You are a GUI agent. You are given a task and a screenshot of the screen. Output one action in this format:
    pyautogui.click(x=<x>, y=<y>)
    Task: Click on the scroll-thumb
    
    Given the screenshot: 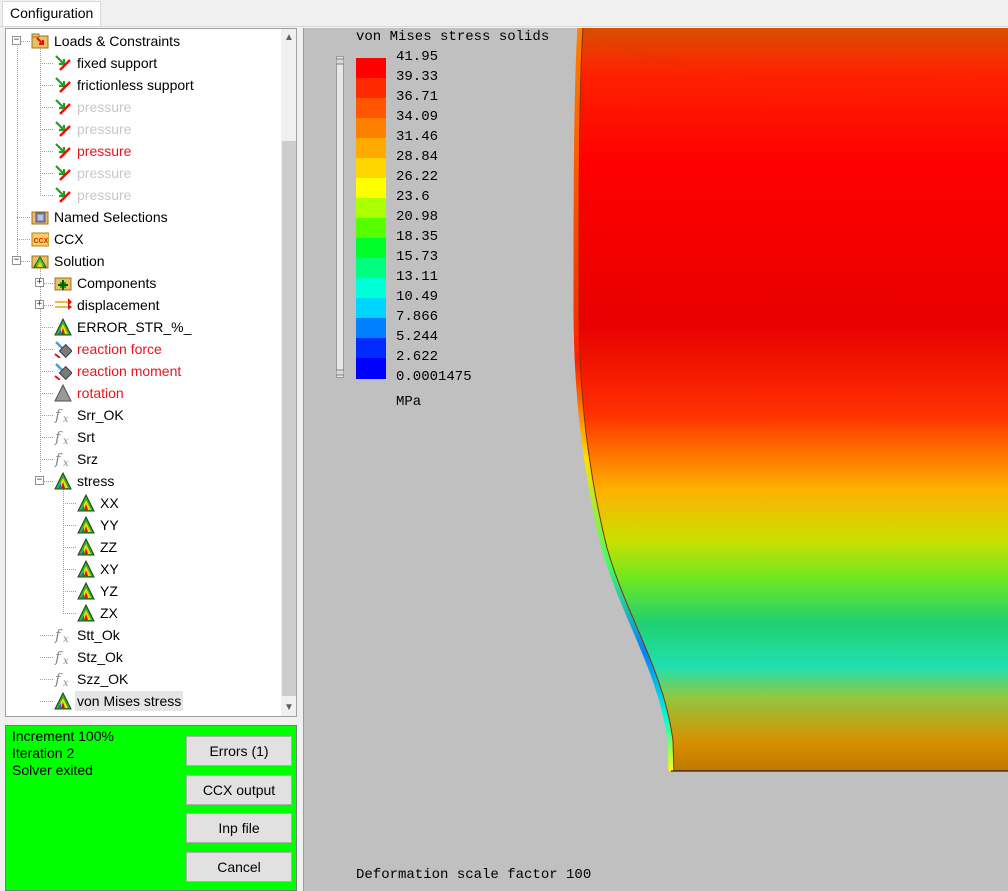 What is the action you would take?
    pyautogui.click(x=289, y=418)
    